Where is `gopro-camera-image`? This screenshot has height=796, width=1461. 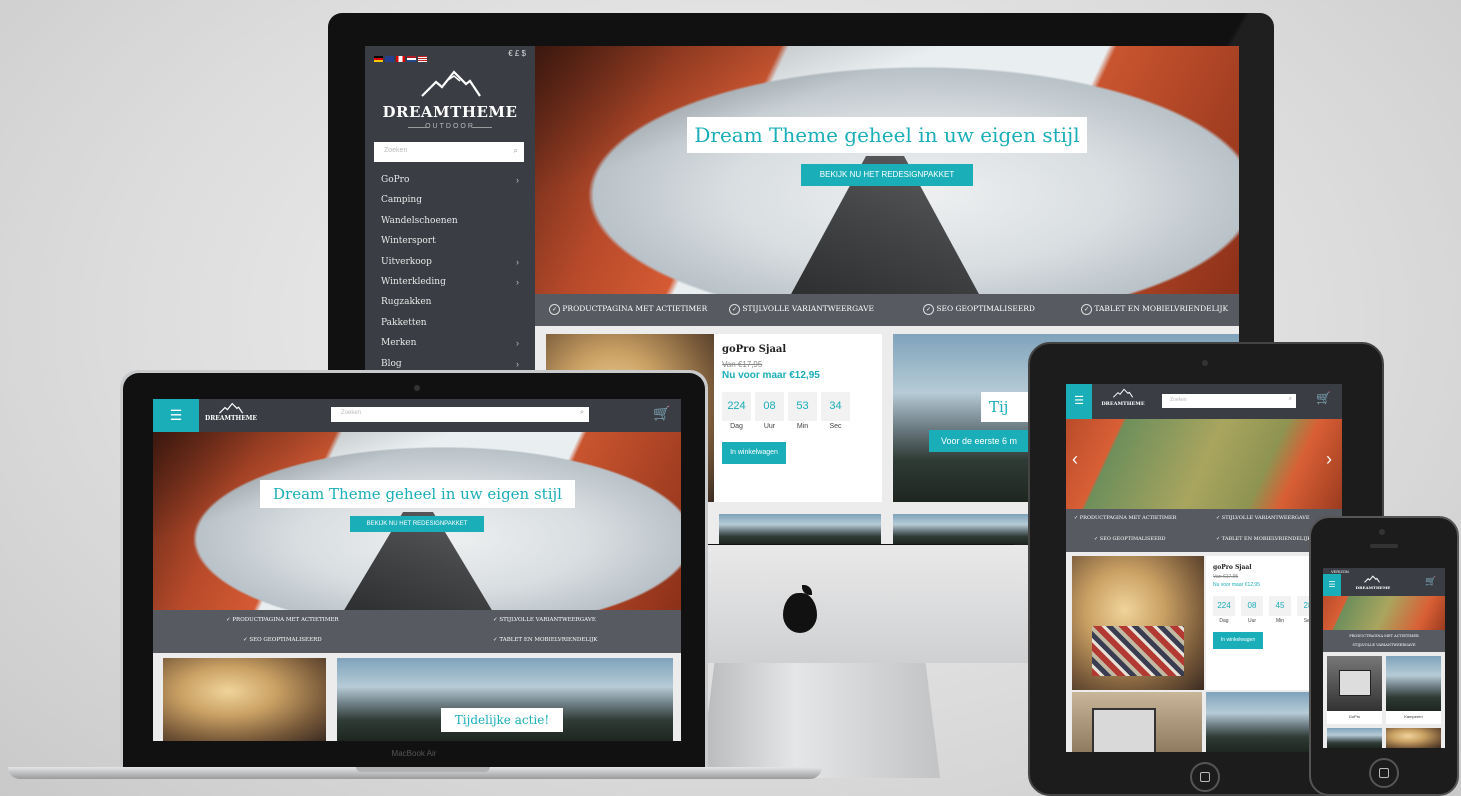 gopro-camera-image is located at coordinates (1137, 722).